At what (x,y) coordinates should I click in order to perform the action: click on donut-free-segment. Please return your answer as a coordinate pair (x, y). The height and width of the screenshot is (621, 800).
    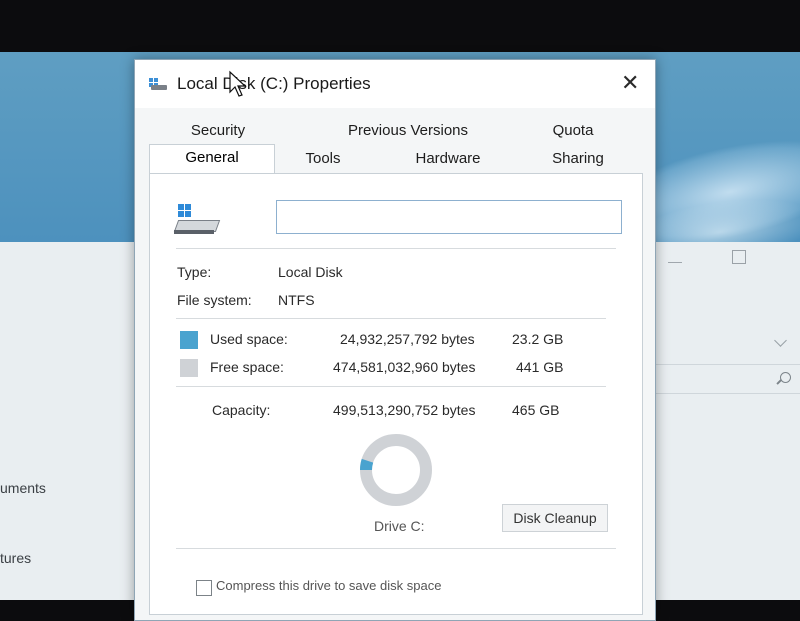
    Looking at the image, I should click on (396, 470).